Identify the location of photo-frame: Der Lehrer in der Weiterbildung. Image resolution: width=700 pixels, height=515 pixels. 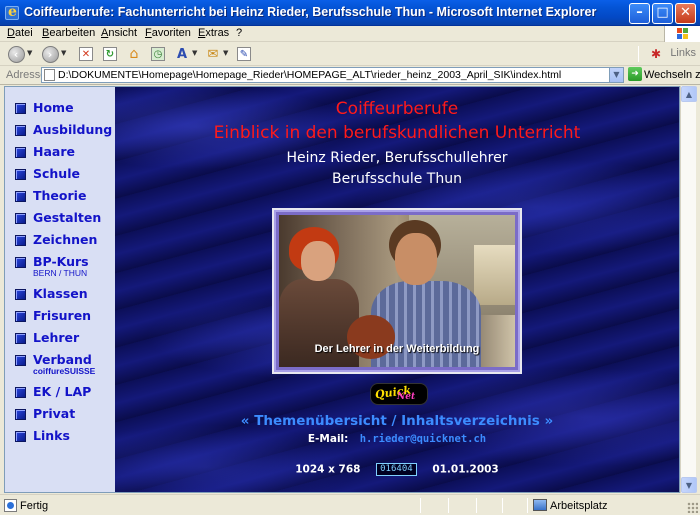
(397, 291).